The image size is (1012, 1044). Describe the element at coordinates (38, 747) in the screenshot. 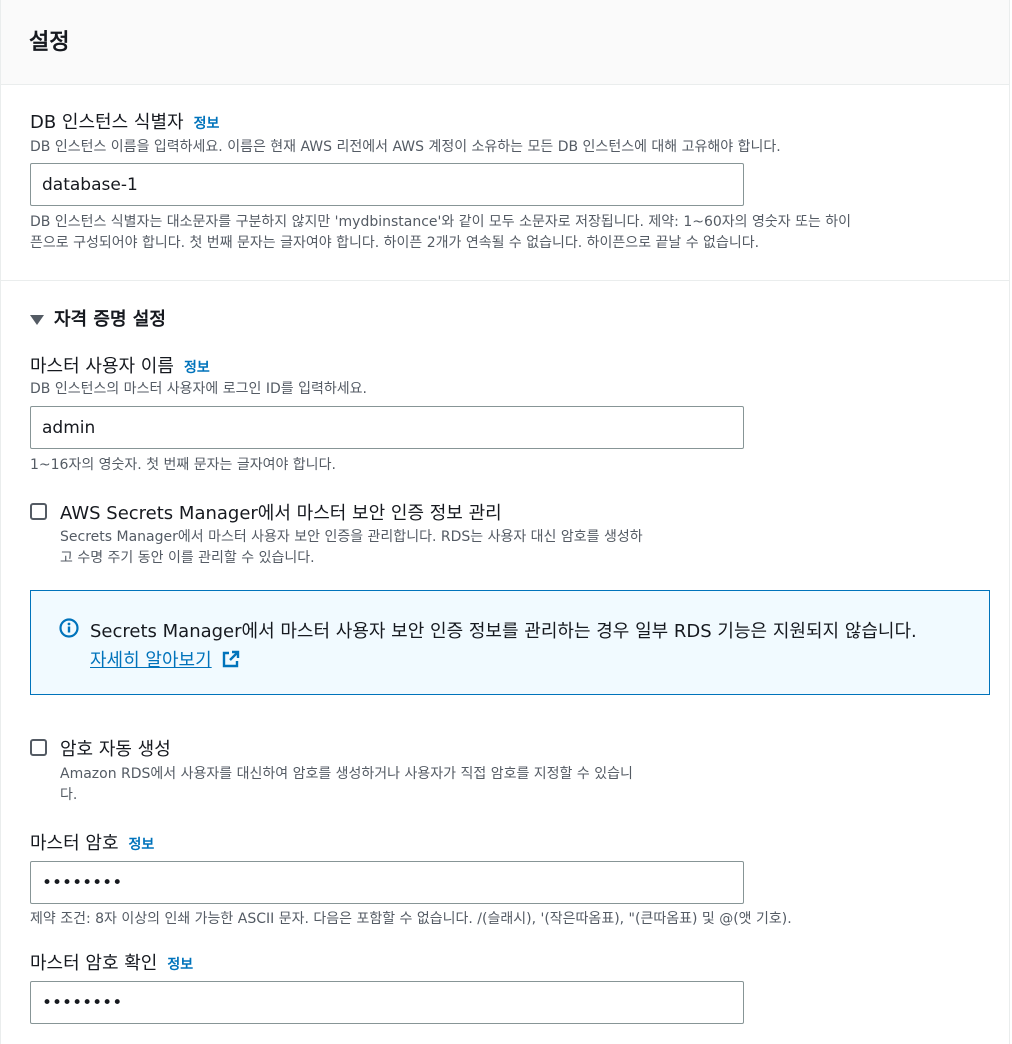

I see `auto-generate-password-checkbox` at that location.